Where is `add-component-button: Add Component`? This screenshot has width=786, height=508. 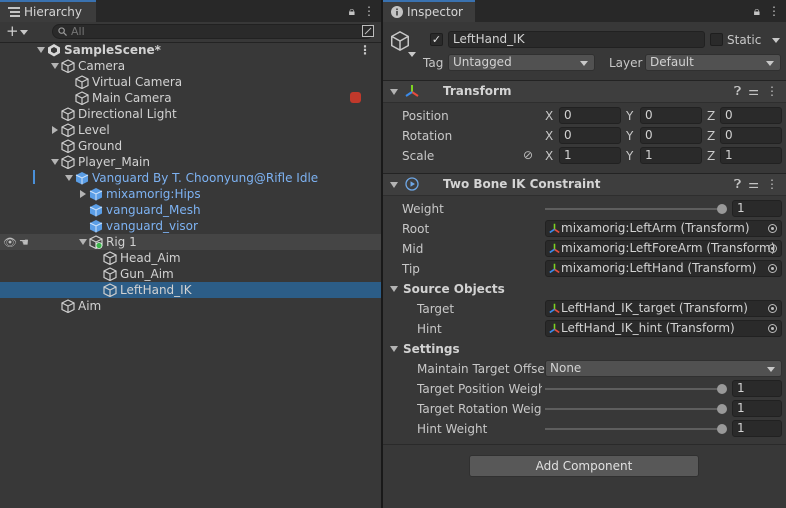 add-component-button: Add Component is located at coordinates (584, 466).